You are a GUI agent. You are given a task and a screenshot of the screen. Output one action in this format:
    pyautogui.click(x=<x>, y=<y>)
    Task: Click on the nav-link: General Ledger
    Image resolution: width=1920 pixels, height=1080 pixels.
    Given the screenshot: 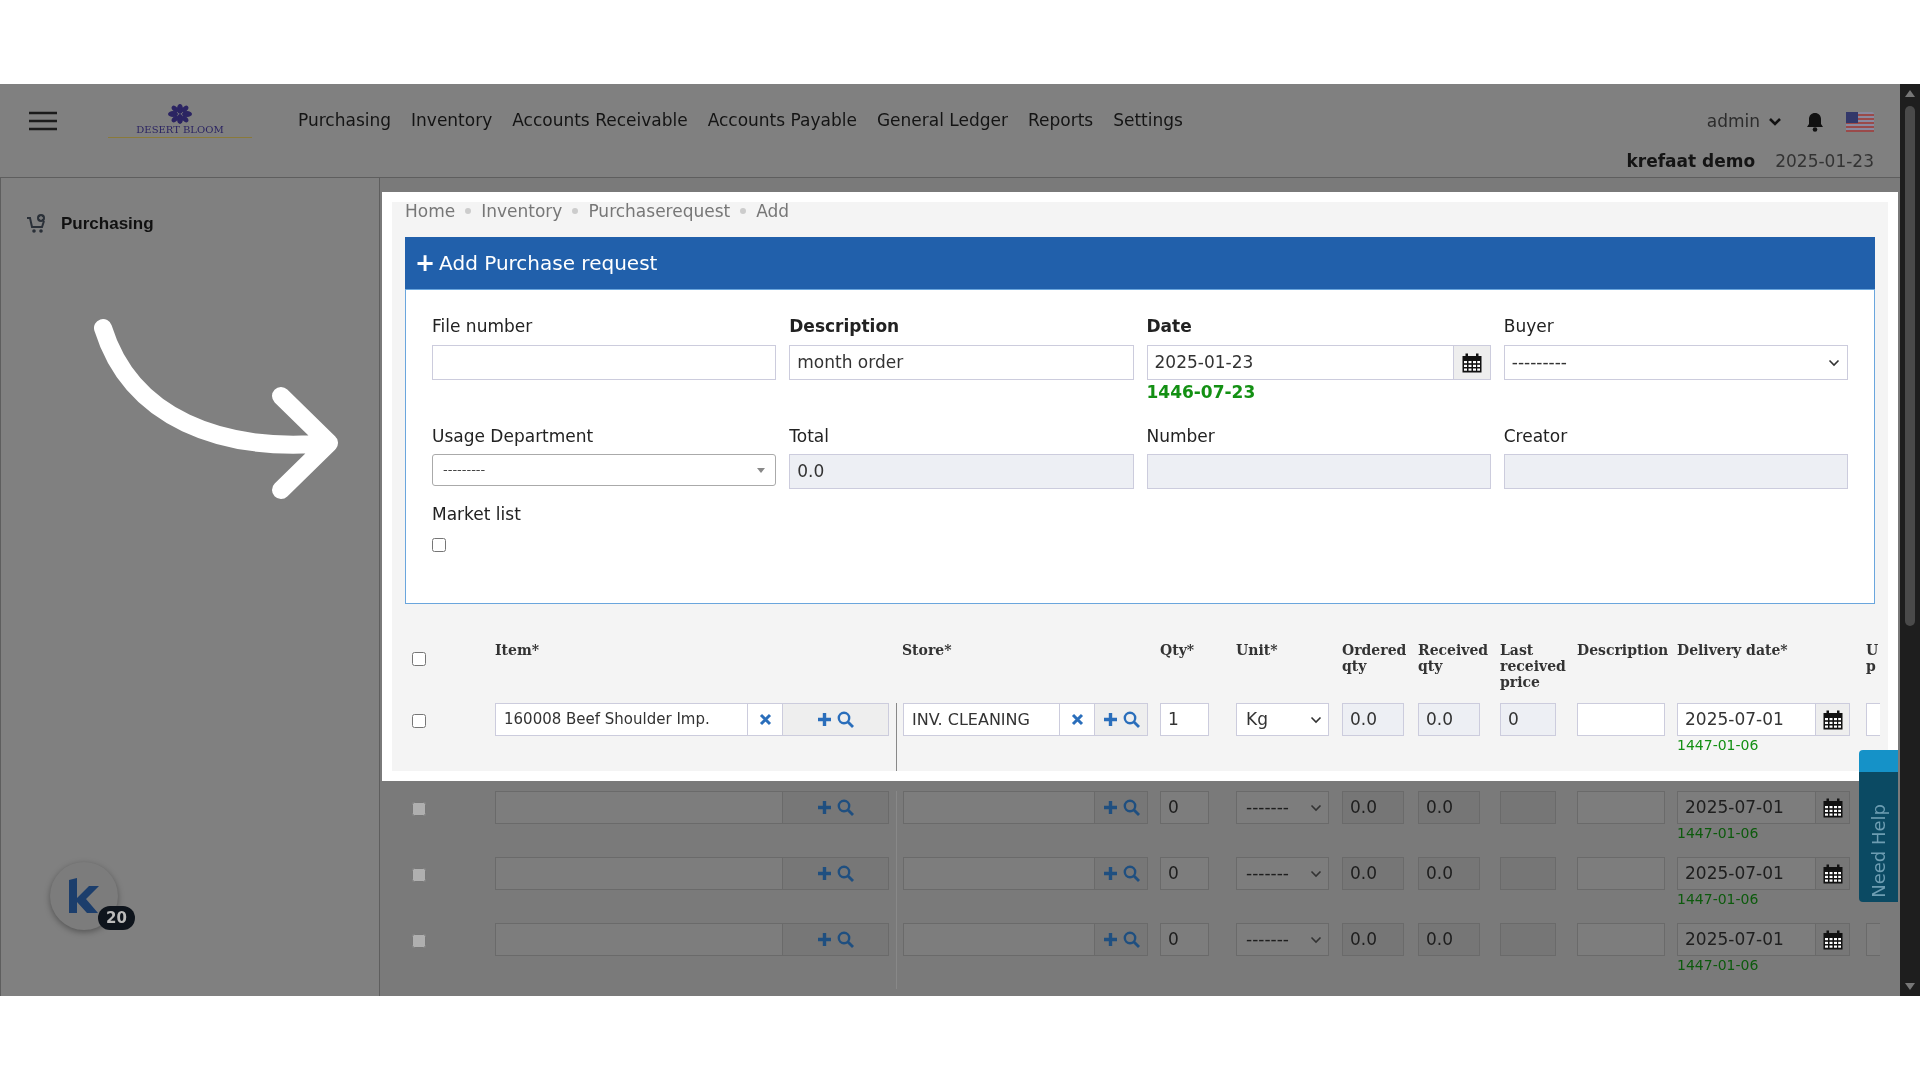 What is the action you would take?
    pyautogui.click(x=942, y=121)
    